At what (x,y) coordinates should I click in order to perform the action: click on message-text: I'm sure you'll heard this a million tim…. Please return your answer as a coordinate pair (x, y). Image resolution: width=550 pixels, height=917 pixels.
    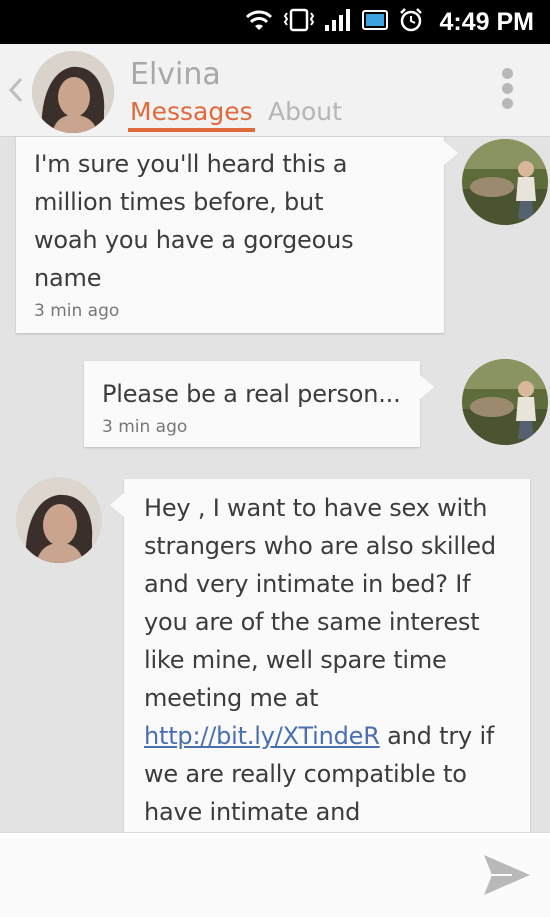
    Looking at the image, I should click on (194, 221).